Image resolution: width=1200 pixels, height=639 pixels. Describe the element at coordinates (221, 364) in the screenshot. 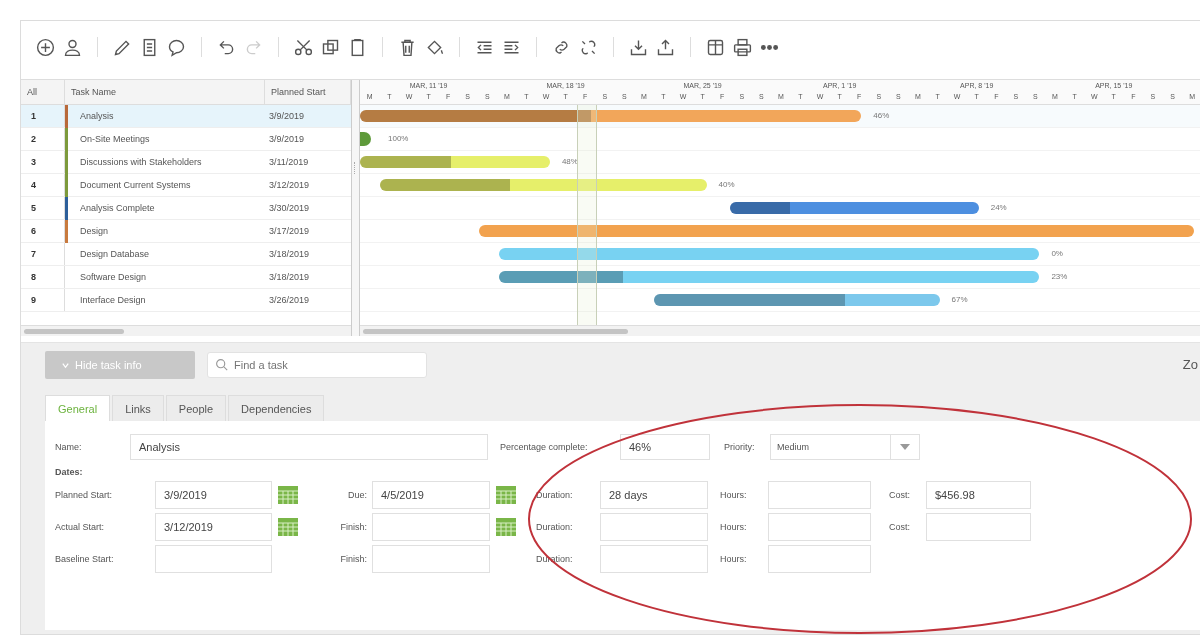

I see `search-icon` at that location.